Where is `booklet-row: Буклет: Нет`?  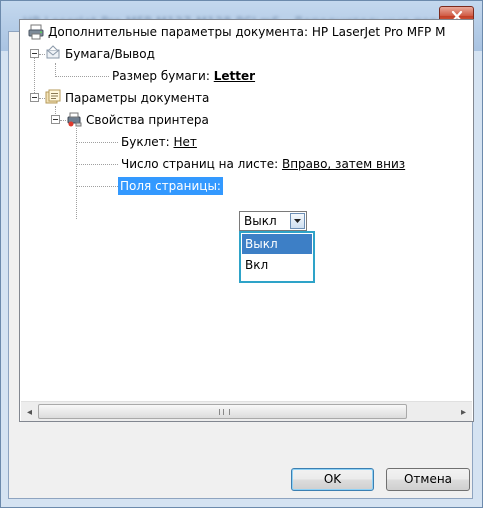
booklet-row: Буклет: Нет is located at coordinates (159, 142).